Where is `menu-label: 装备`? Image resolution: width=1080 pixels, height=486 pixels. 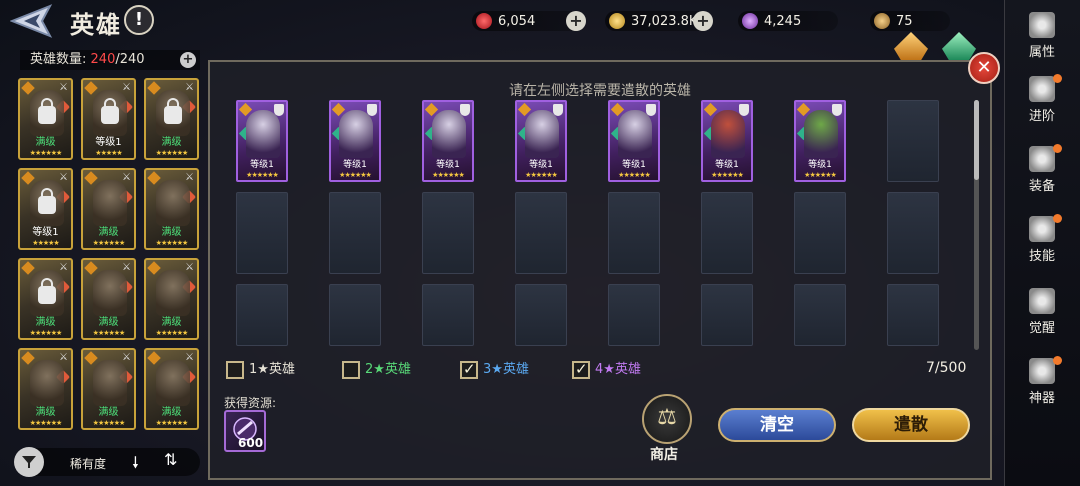 menu-label: 装备 is located at coordinates (1041, 186).